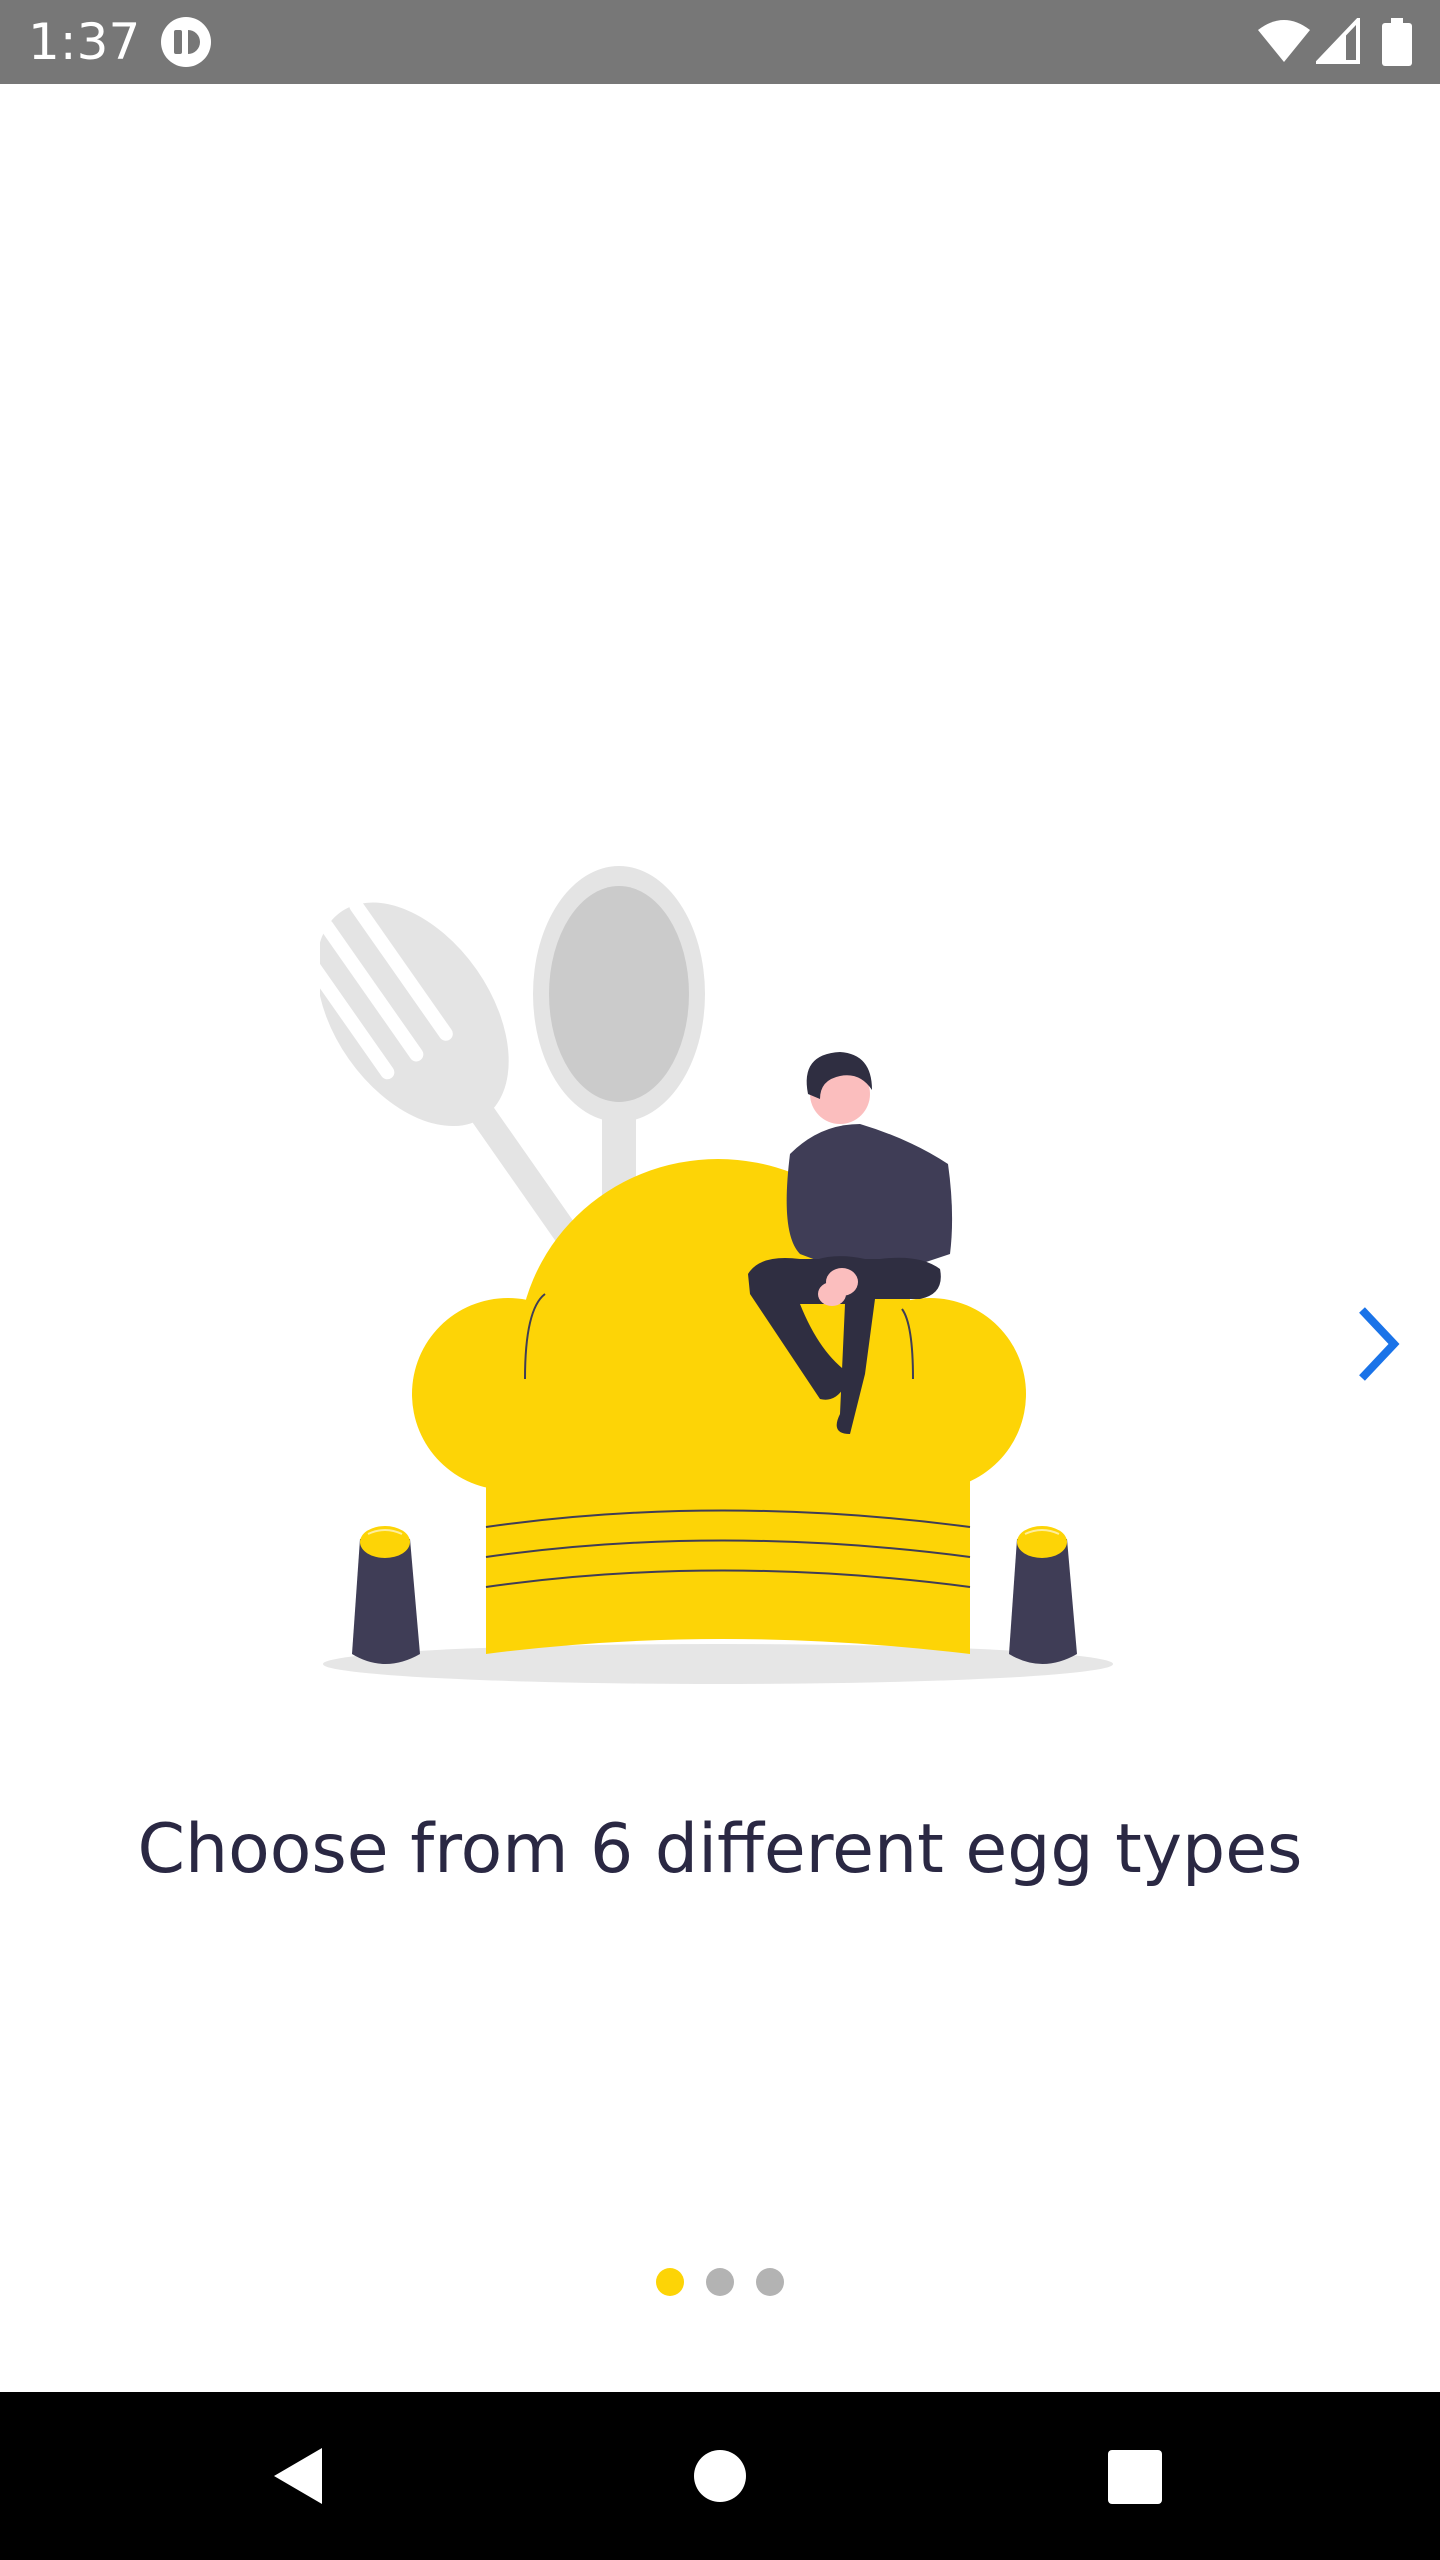 This screenshot has height=2560, width=1440. I want to click on recents-icon, so click(1135, 2477).